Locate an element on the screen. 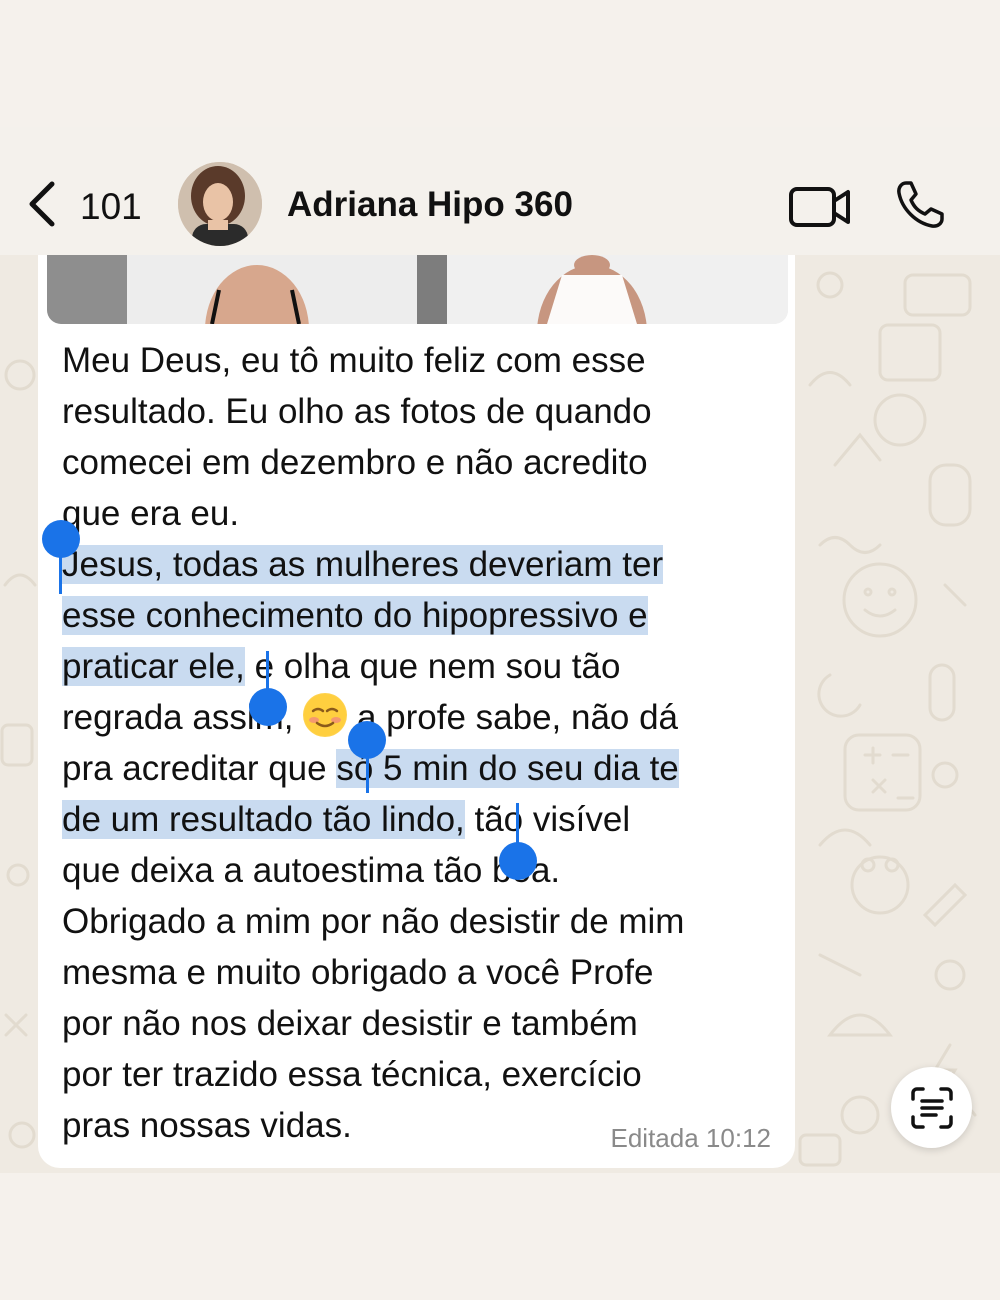  chat-header: 101 Adriana Hipo 360 is located at coordinates (500, 191).